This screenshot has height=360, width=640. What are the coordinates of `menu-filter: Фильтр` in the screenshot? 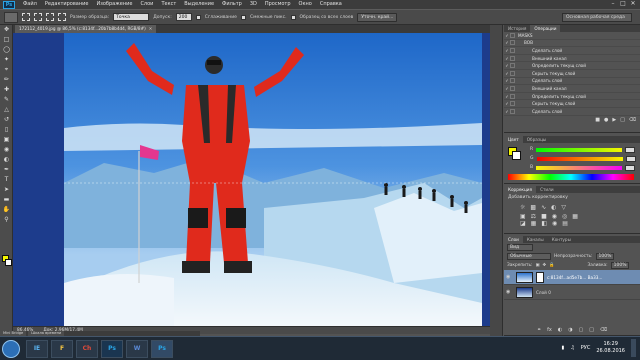 It's located at (232, 4).